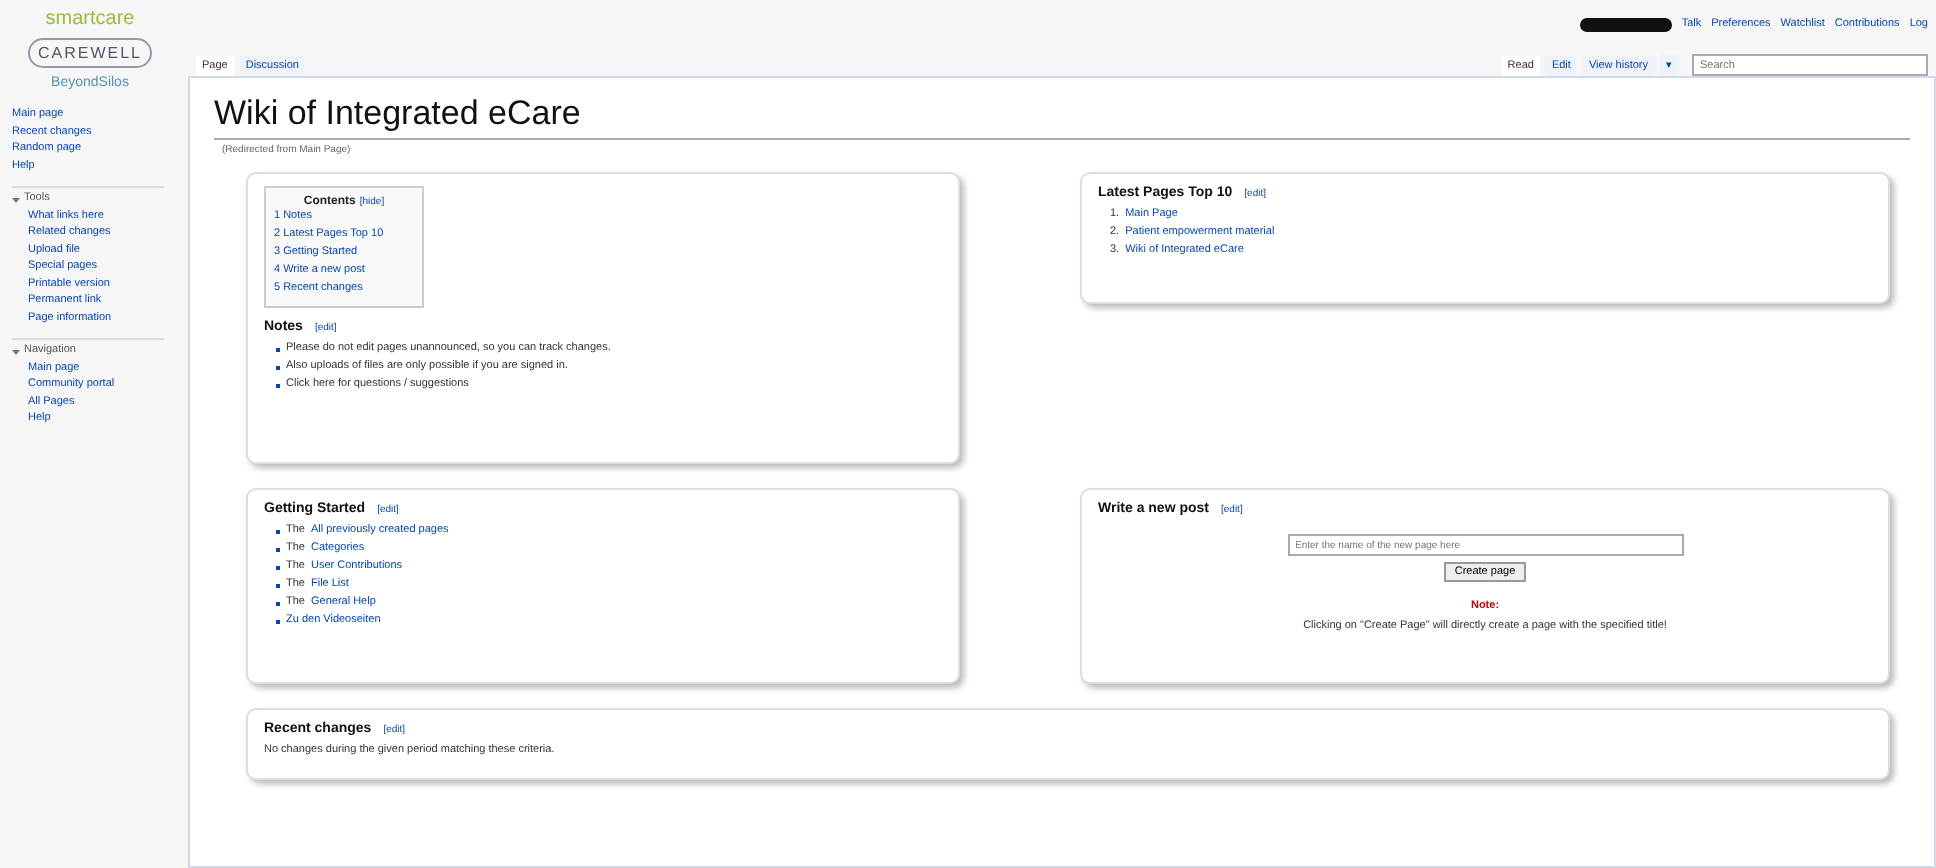 This screenshot has height=868, width=1936. Describe the element at coordinates (1625, 24) in the screenshot. I see `redaction-mark` at that location.